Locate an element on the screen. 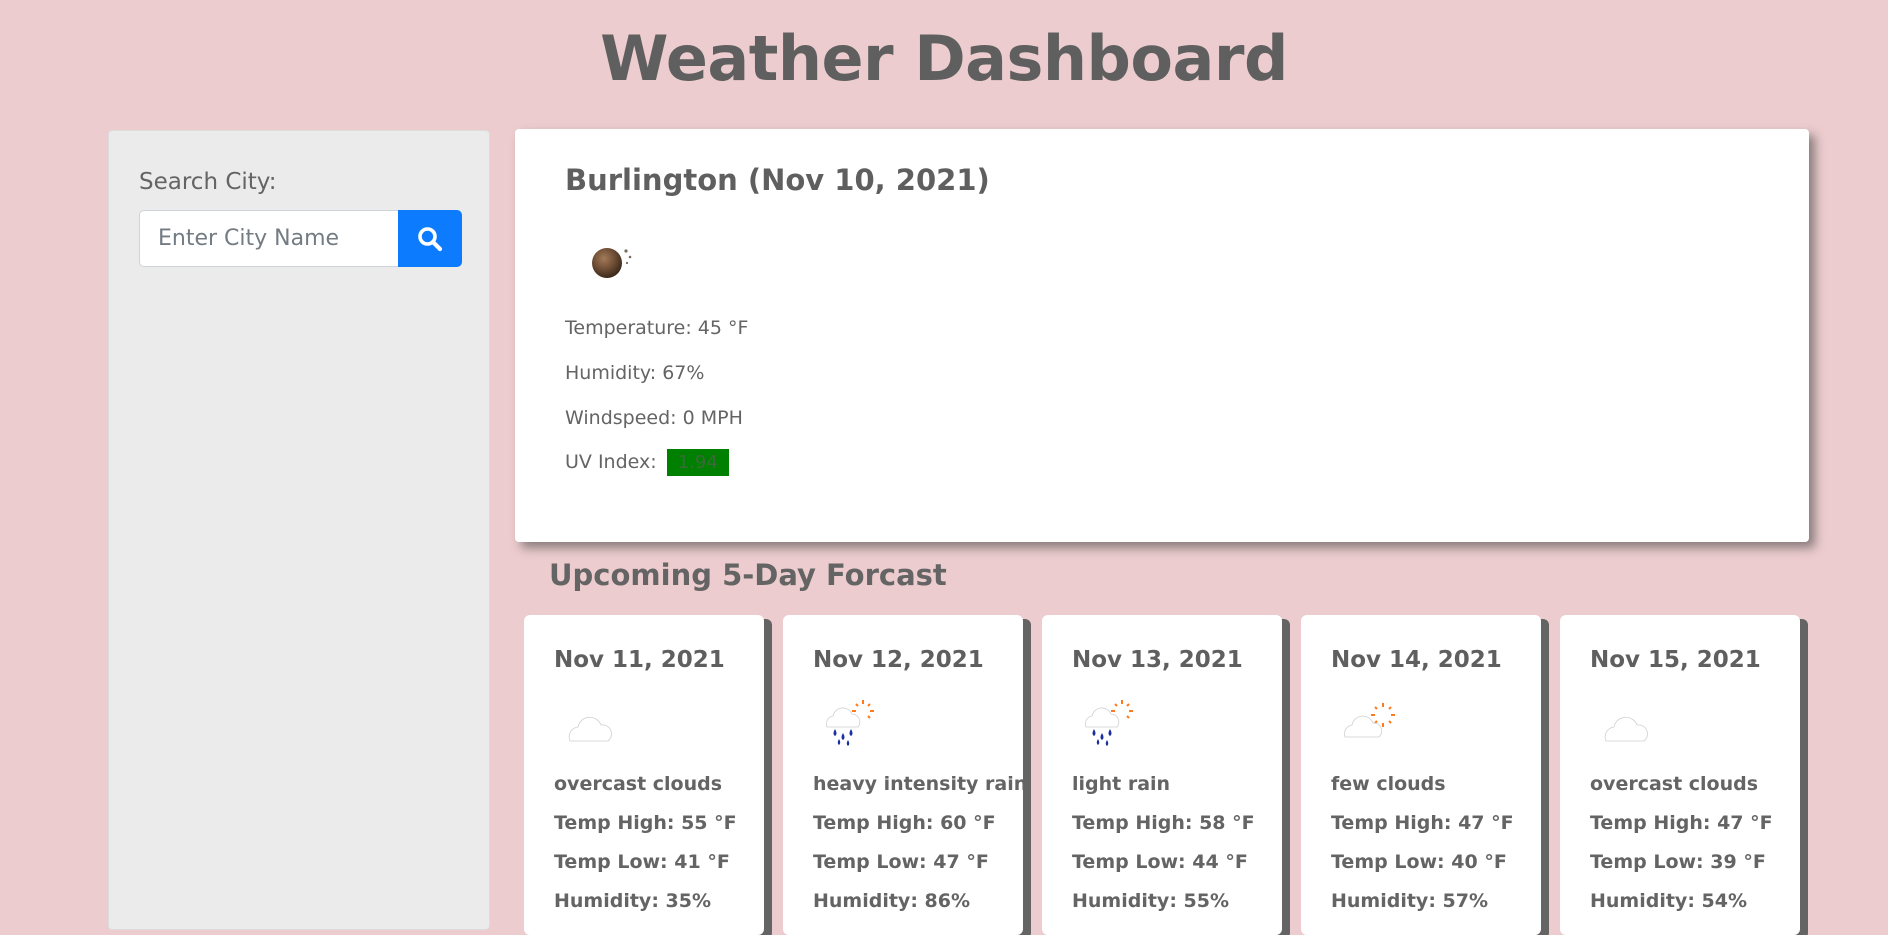 The width and height of the screenshot is (1888, 935). forecast-humidity: Humidity: 54% is located at coordinates (1669, 901).